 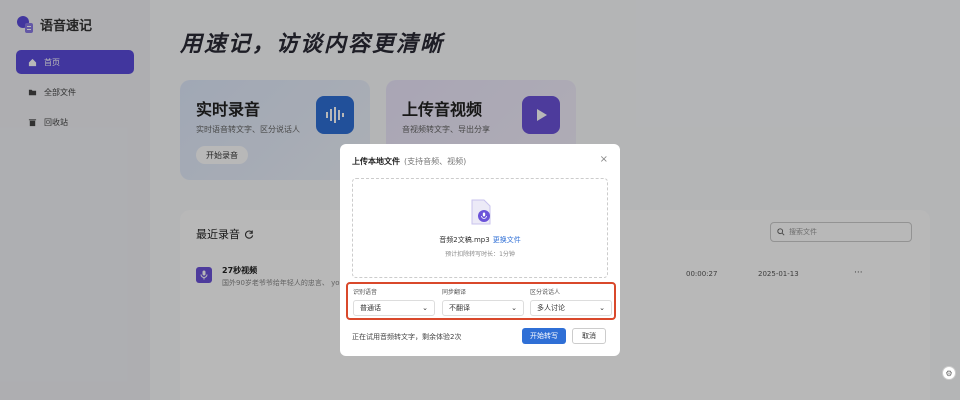 I want to click on select-value: 普通话, so click(x=370, y=308).